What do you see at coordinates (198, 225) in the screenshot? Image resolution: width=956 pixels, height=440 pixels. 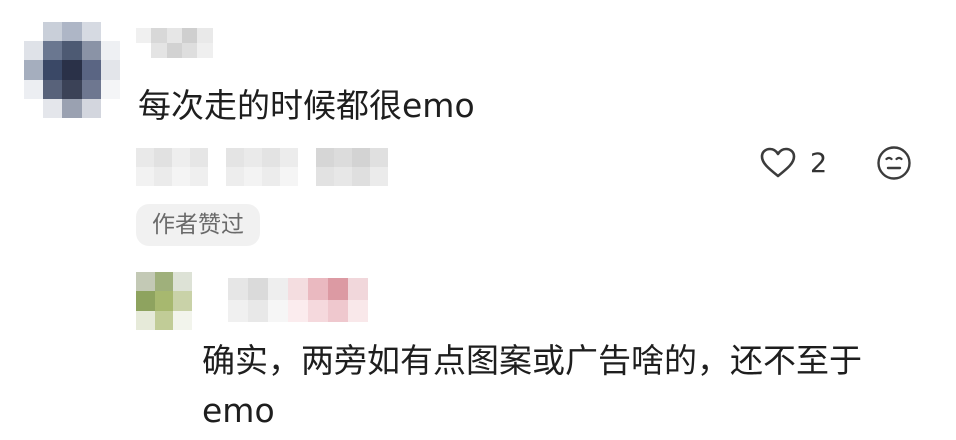 I see `author-liked-badge: 作者赞过` at bounding box center [198, 225].